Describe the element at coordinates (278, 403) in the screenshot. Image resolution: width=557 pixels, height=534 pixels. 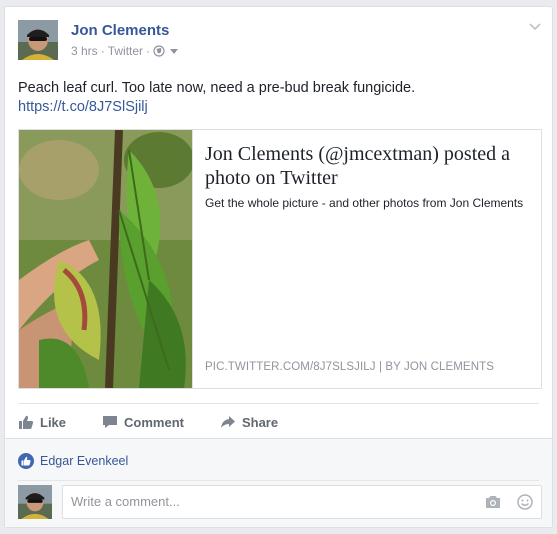
I see `actions-divider` at that location.